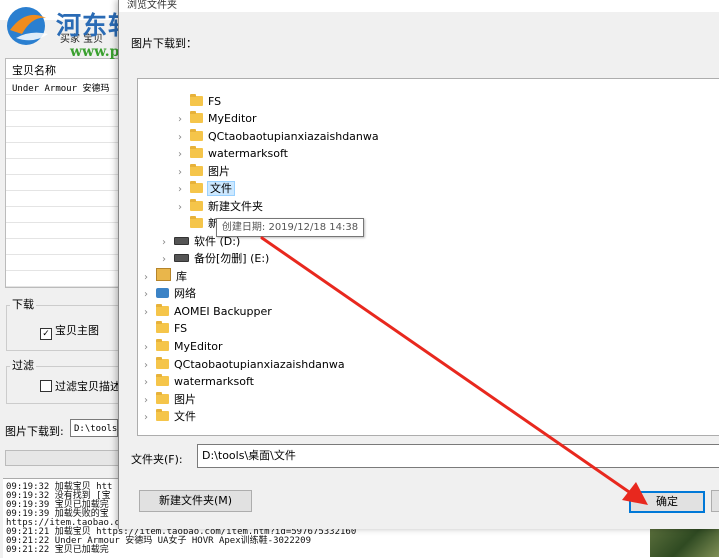  Describe the element at coordinates (46, 386) in the screenshot. I see `checkbox-unchecked-icon` at that location.